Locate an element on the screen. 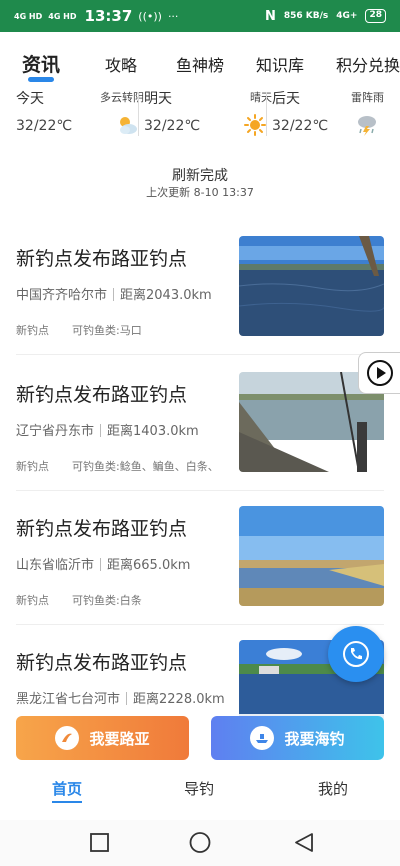 This screenshot has width=400, height=866. item-fish-types: 可钓鱼类:鲶鱼、鳊鱼、白条、 is located at coordinates (145, 466).